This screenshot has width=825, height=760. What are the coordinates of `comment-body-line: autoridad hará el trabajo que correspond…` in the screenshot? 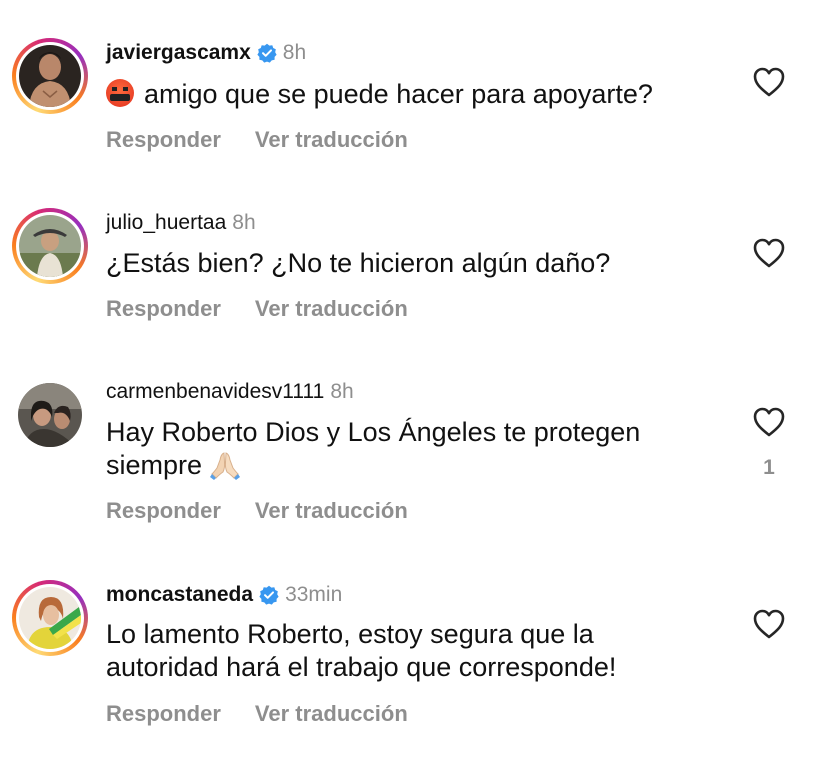 It's located at (361, 667).